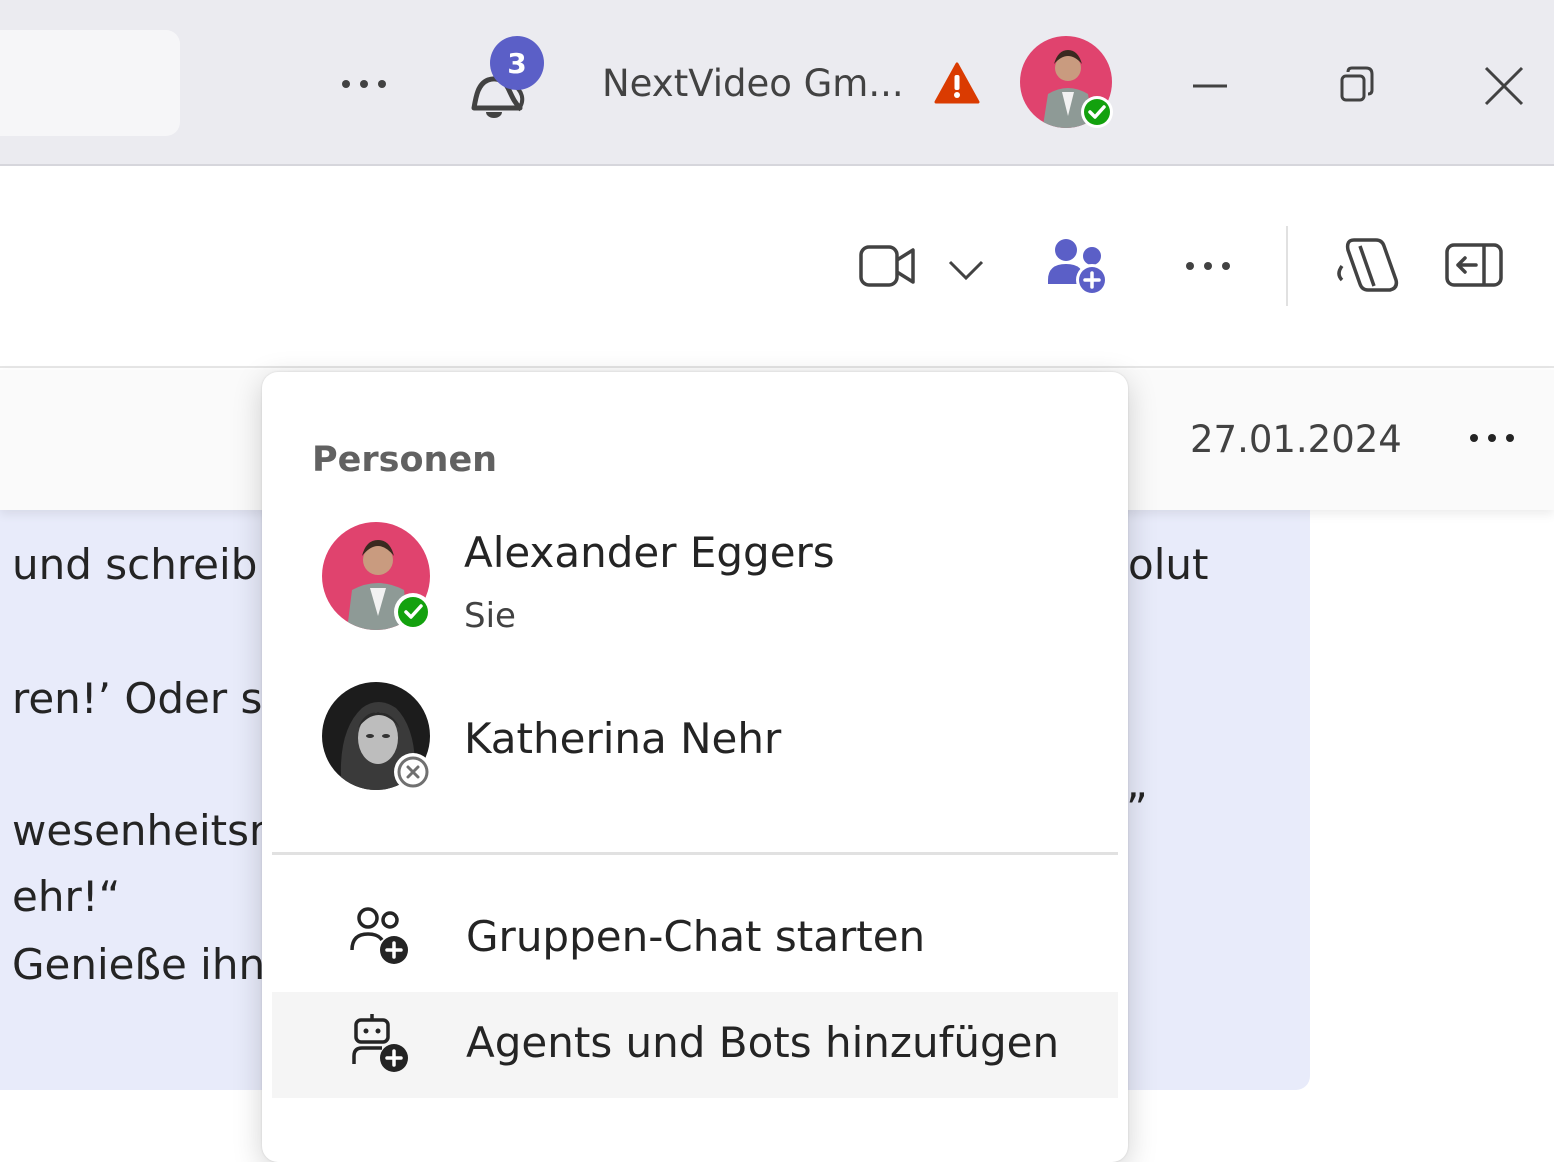 The image size is (1554, 1162). Describe the element at coordinates (1210, 86) in the screenshot. I see `minimize-icon` at that location.